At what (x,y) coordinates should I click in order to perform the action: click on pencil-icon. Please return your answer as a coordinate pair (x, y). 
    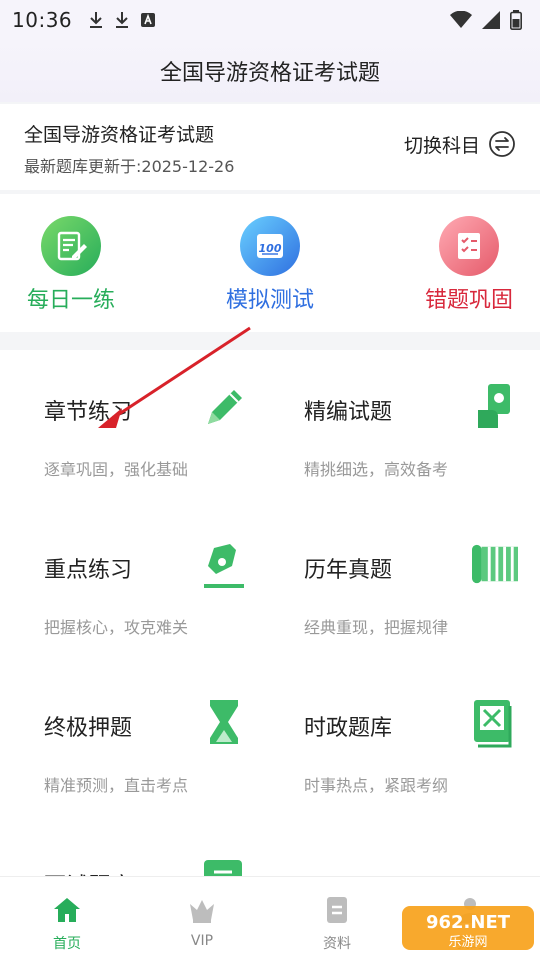
    Looking at the image, I should click on (225, 407).